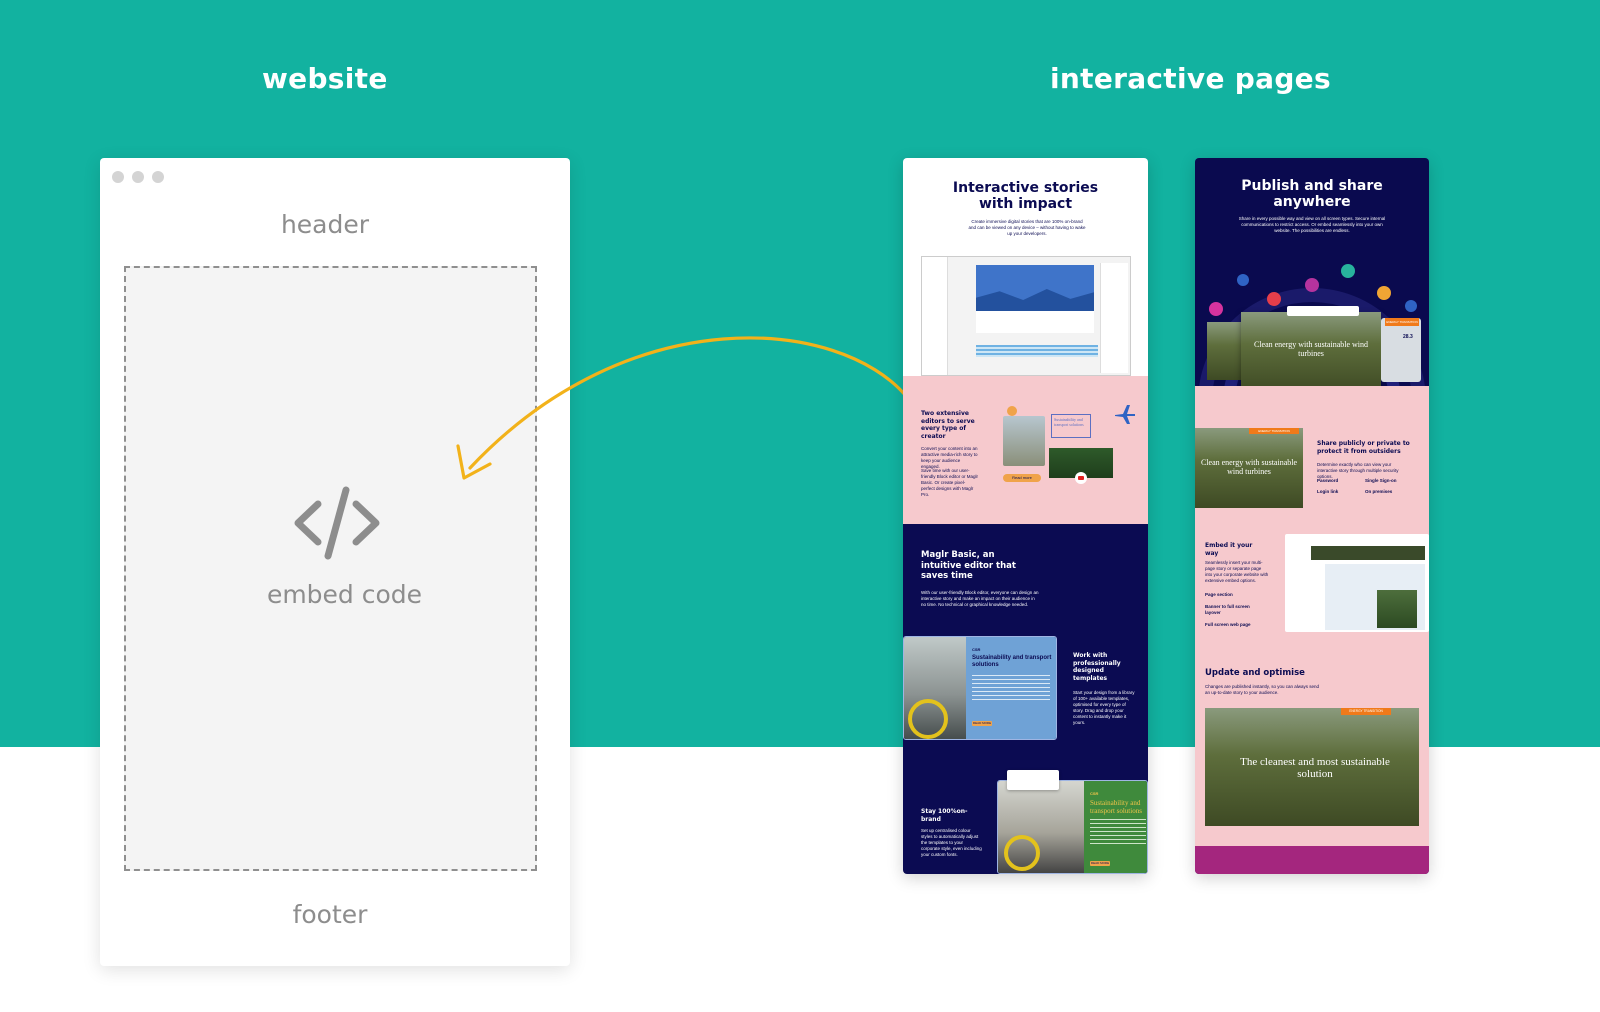 The image size is (1600, 1012). Describe the element at coordinates (1118, 832) in the screenshot. I see `brand-card-text-lines` at that location.